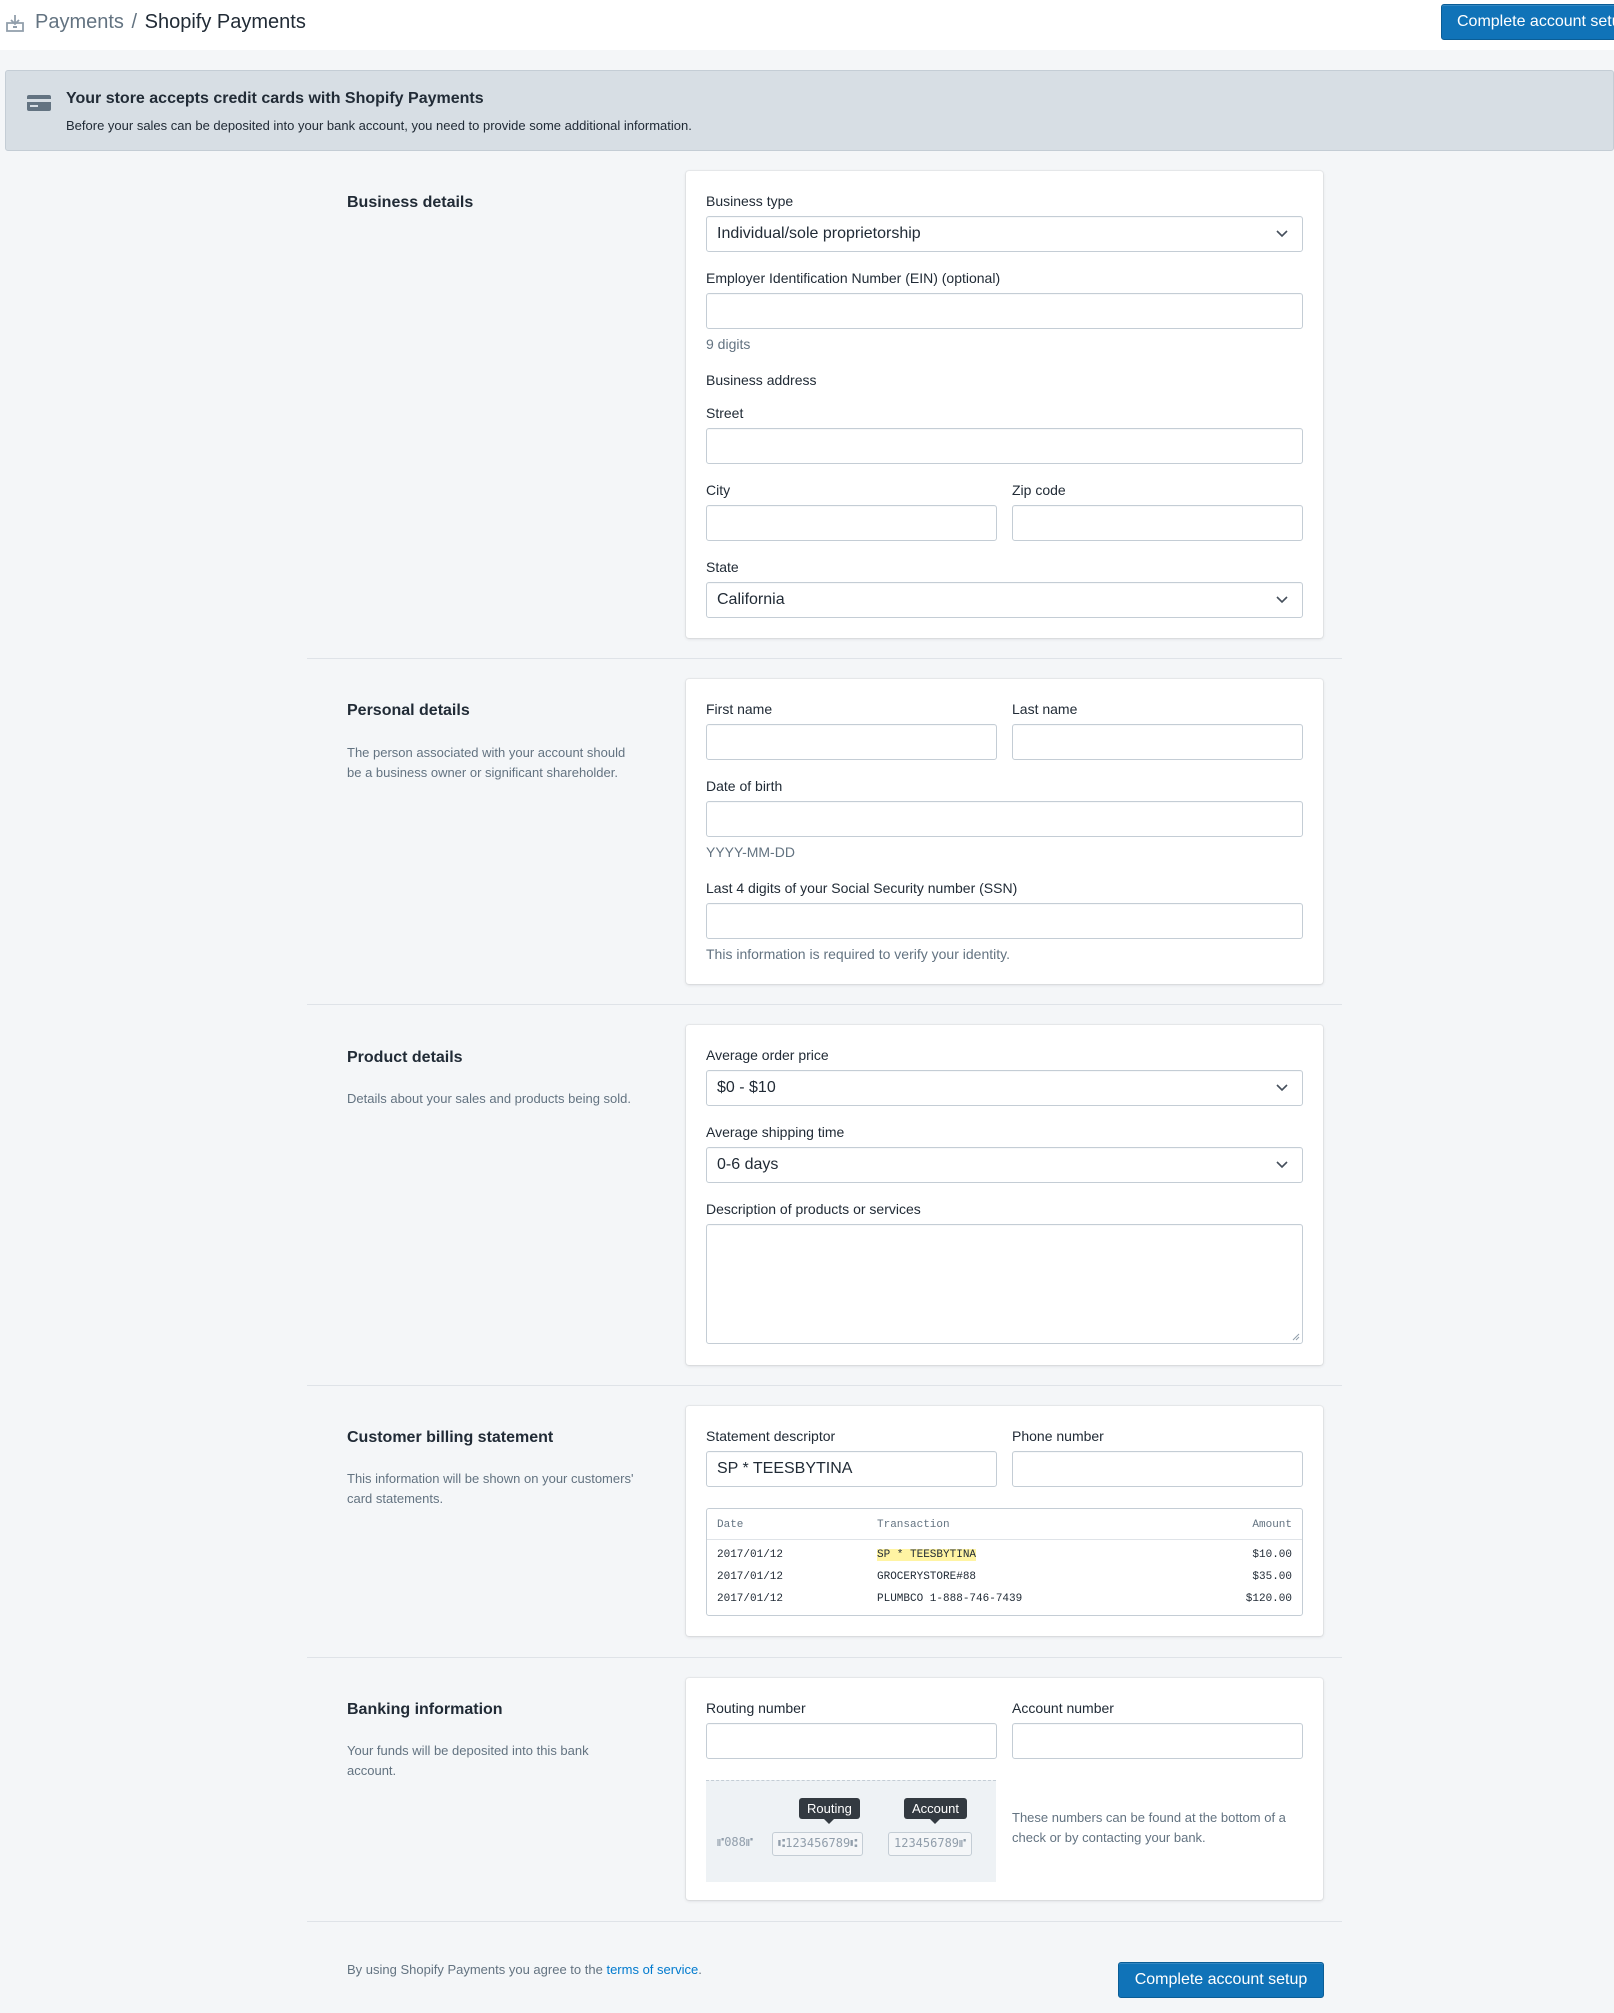 The height and width of the screenshot is (2013, 1614). Describe the element at coordinates (744, 786) in the screenshot. I see `date-of-birth-label: Date of birth` at that location.